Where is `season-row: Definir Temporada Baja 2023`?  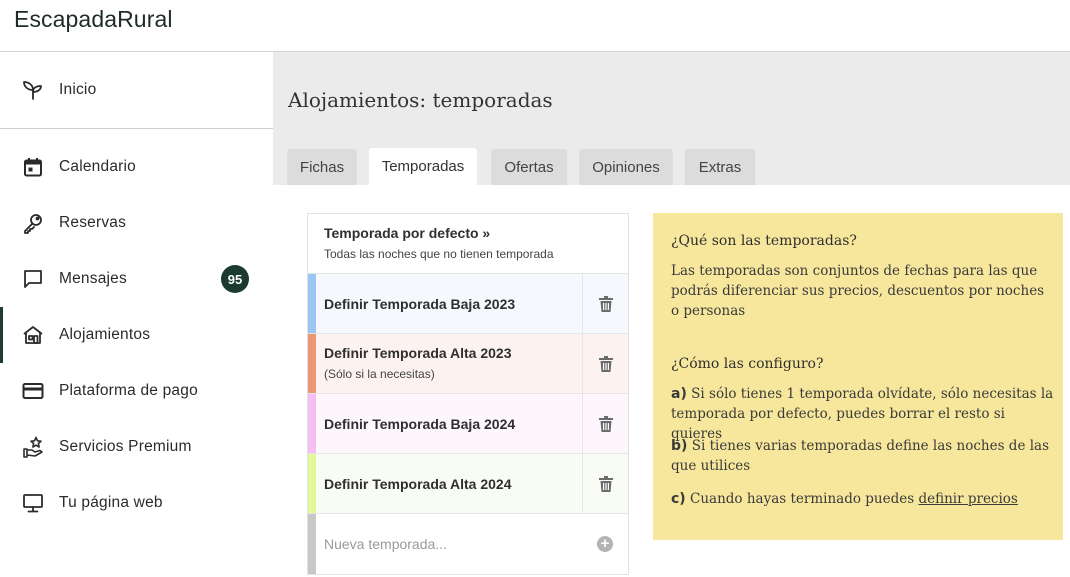
season-row: Definir Temporada Baja 2023 is located at coordinates (468, 304).